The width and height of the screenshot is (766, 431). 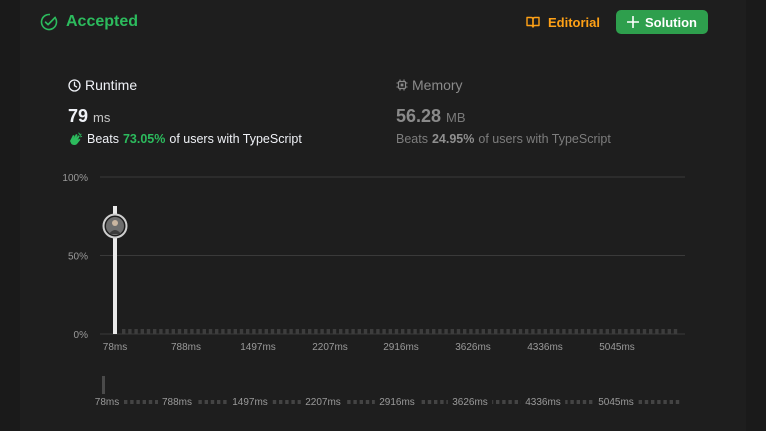 What do you see at coordinates (103, 139) in the screenshot?
I see `runtime-beats-prefix: Beats` at bounding box center [103, 139].